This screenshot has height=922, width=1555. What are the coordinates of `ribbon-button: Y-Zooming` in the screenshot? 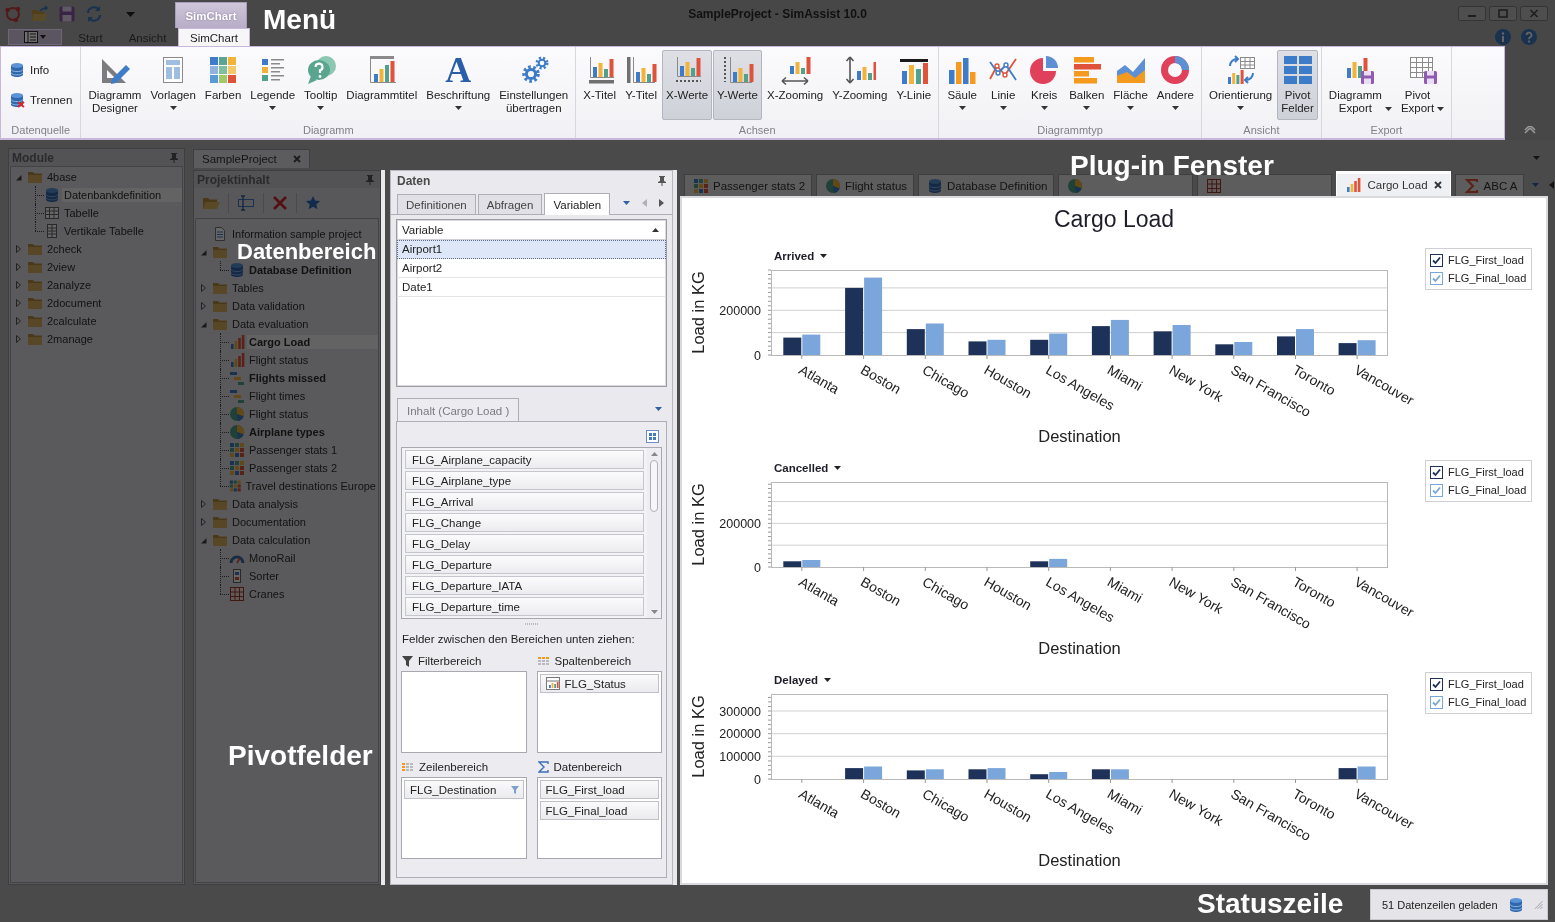 It's located at (860, 85).